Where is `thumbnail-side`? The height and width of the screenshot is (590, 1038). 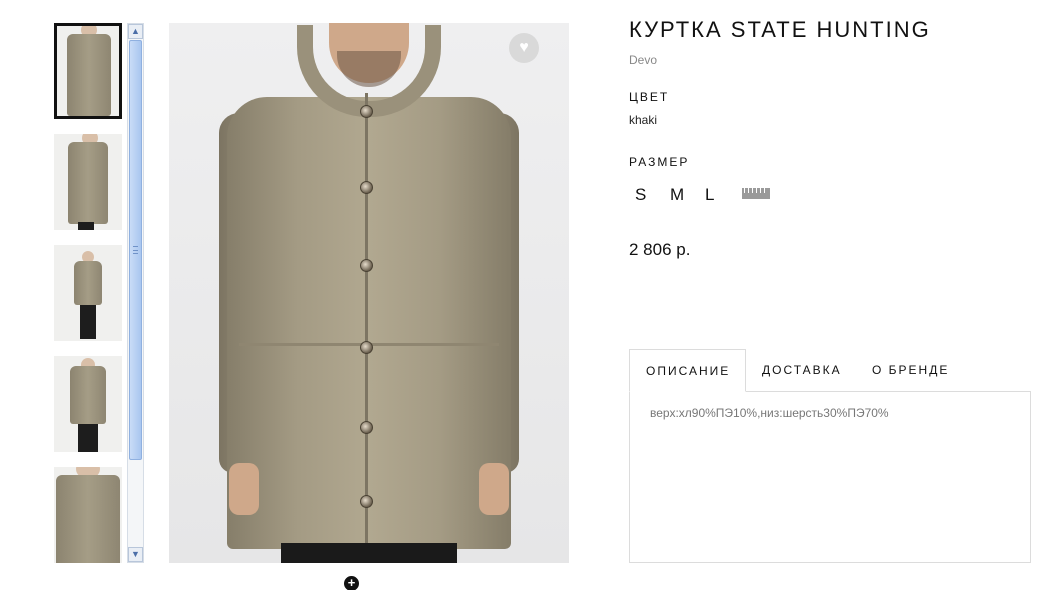 thumbnail-side is located at coordinates (88, 182).